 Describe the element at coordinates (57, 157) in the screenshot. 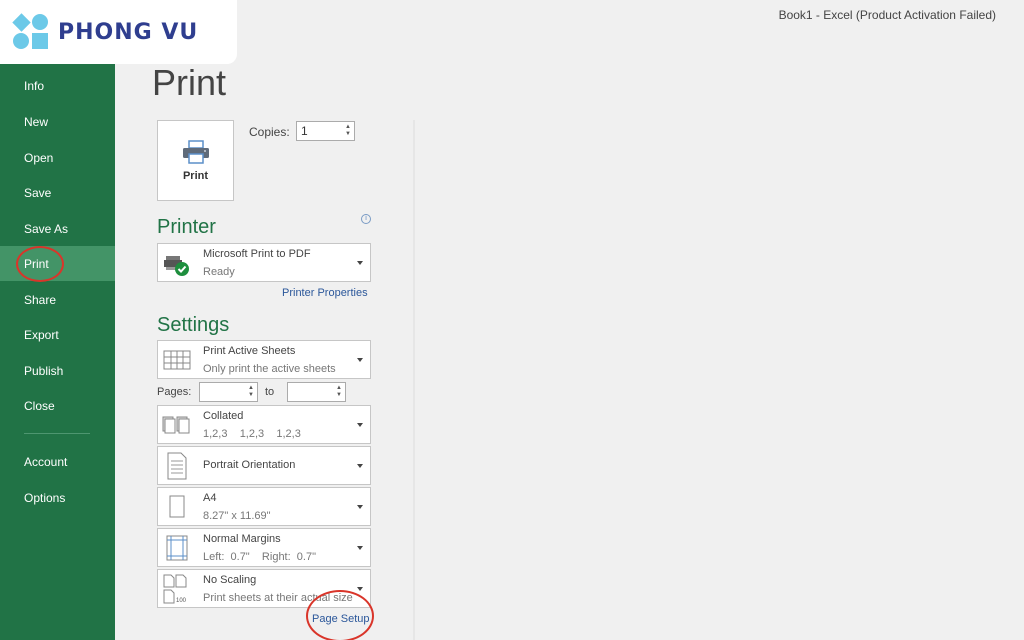

I see `sidebar-item-open: Open` at that location.